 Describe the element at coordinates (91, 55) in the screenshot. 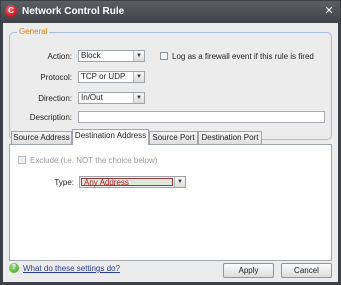

I see `action-select-value: Block` at that location.